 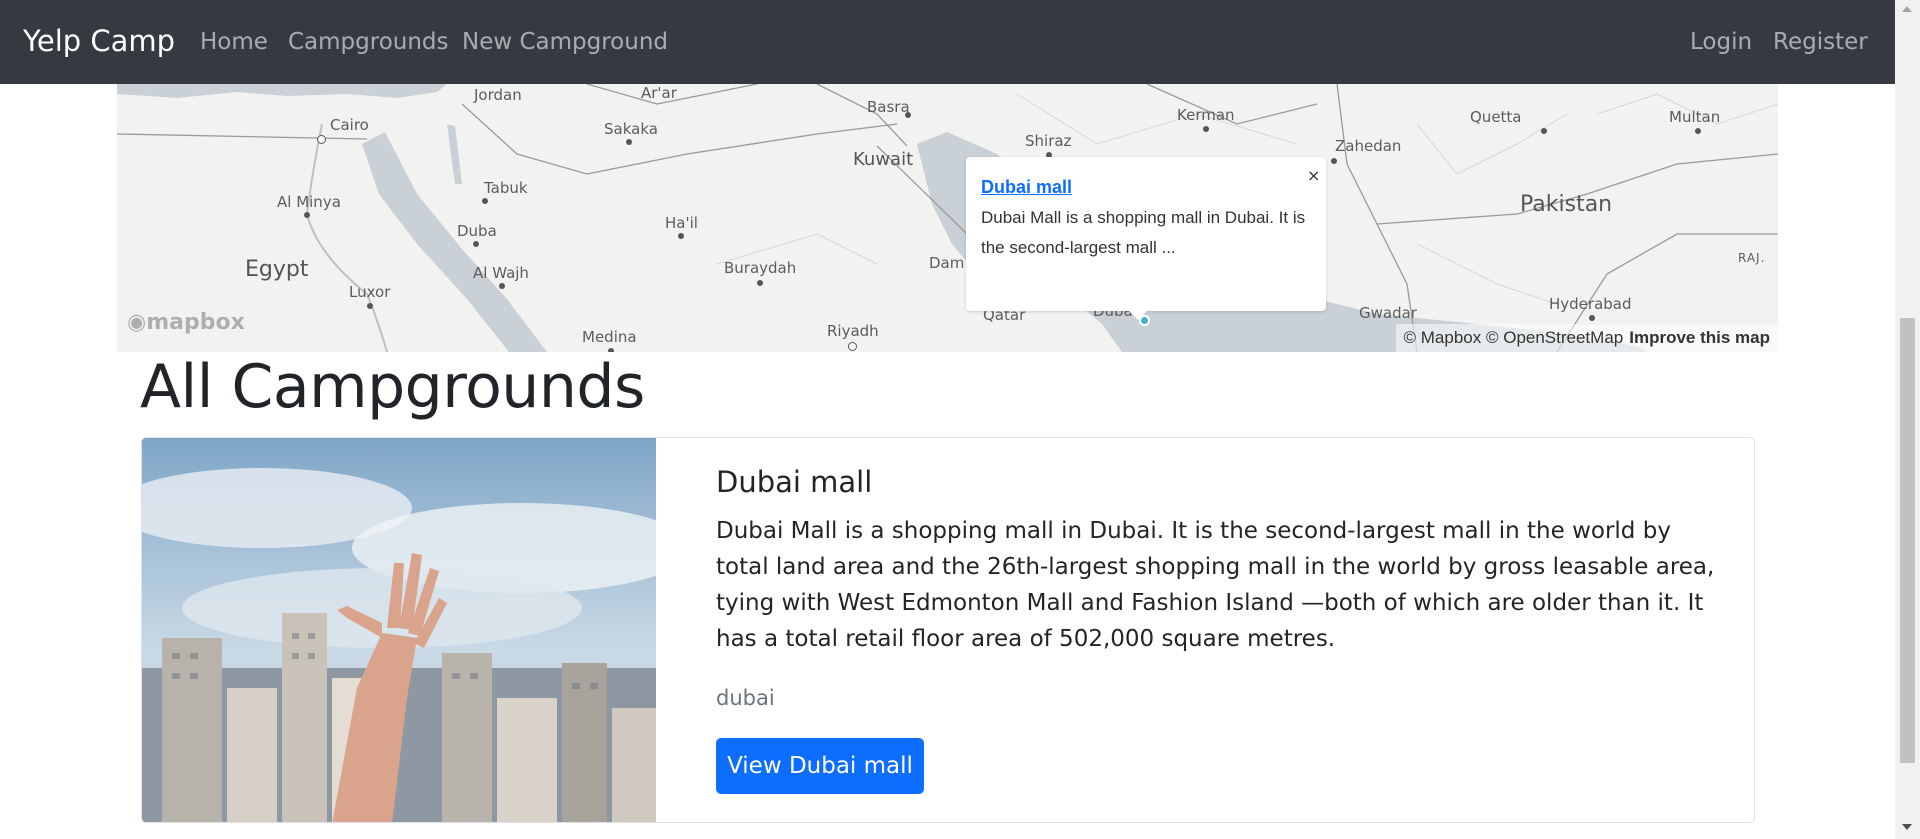 I want to click on map-label-cairo: Cairo, so click(x=349, y=125).